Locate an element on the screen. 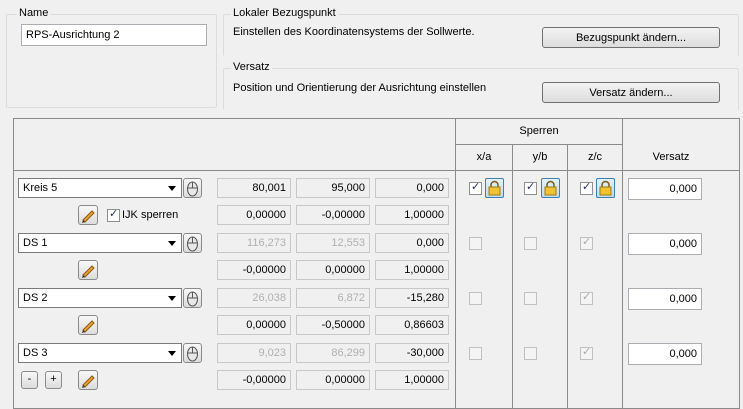  lock-z-button is located at coordinates (605, 188).